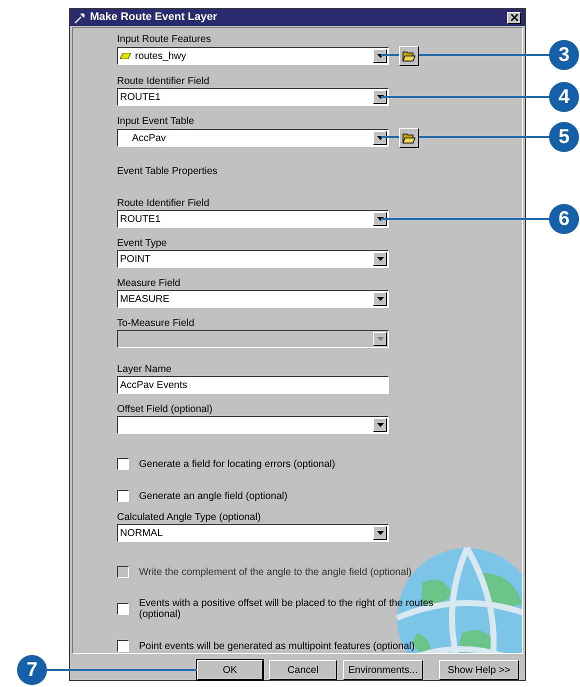 The height and width of the screenshot is (687, 580). What do you see at coordinates (189, 518) in the screenshot?
I see `field-label: Calculated Angle Type (optional)` at bounding box center [189, 518].